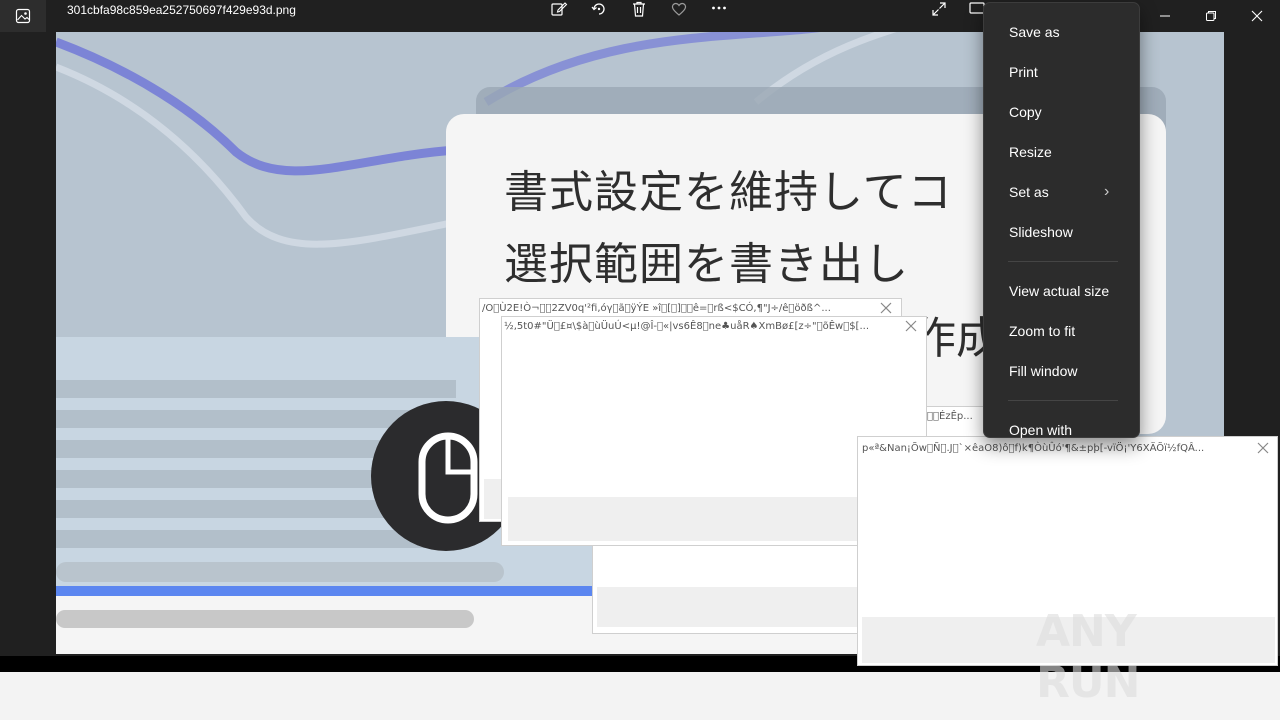 The height and width of the screenshot is (720, 1280). I want to click on rotate-icon, so click(599, 9).